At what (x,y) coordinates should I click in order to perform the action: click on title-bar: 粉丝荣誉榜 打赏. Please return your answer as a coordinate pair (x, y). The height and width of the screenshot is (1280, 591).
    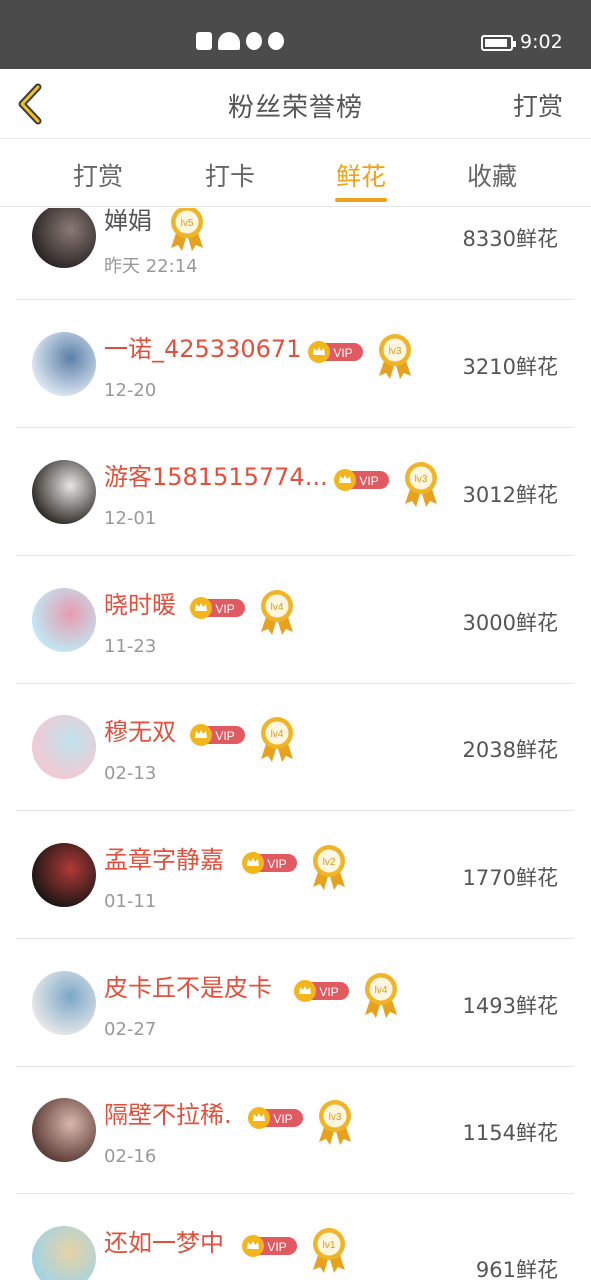
    Looking at the image, I should click on (295, 104).